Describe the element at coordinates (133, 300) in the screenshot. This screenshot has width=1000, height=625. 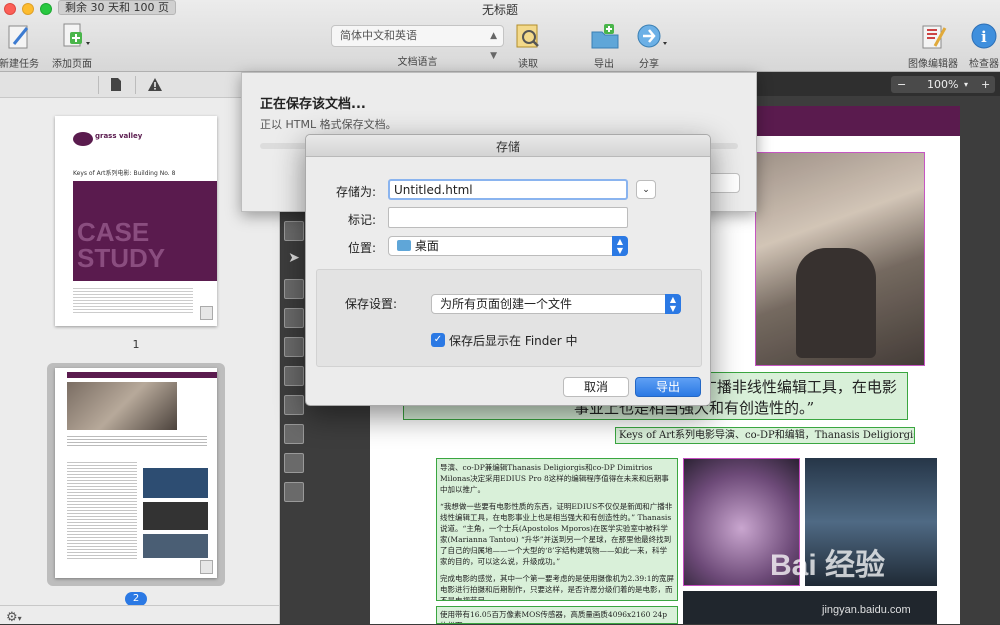
I see `thumb-text-lines` at that location.